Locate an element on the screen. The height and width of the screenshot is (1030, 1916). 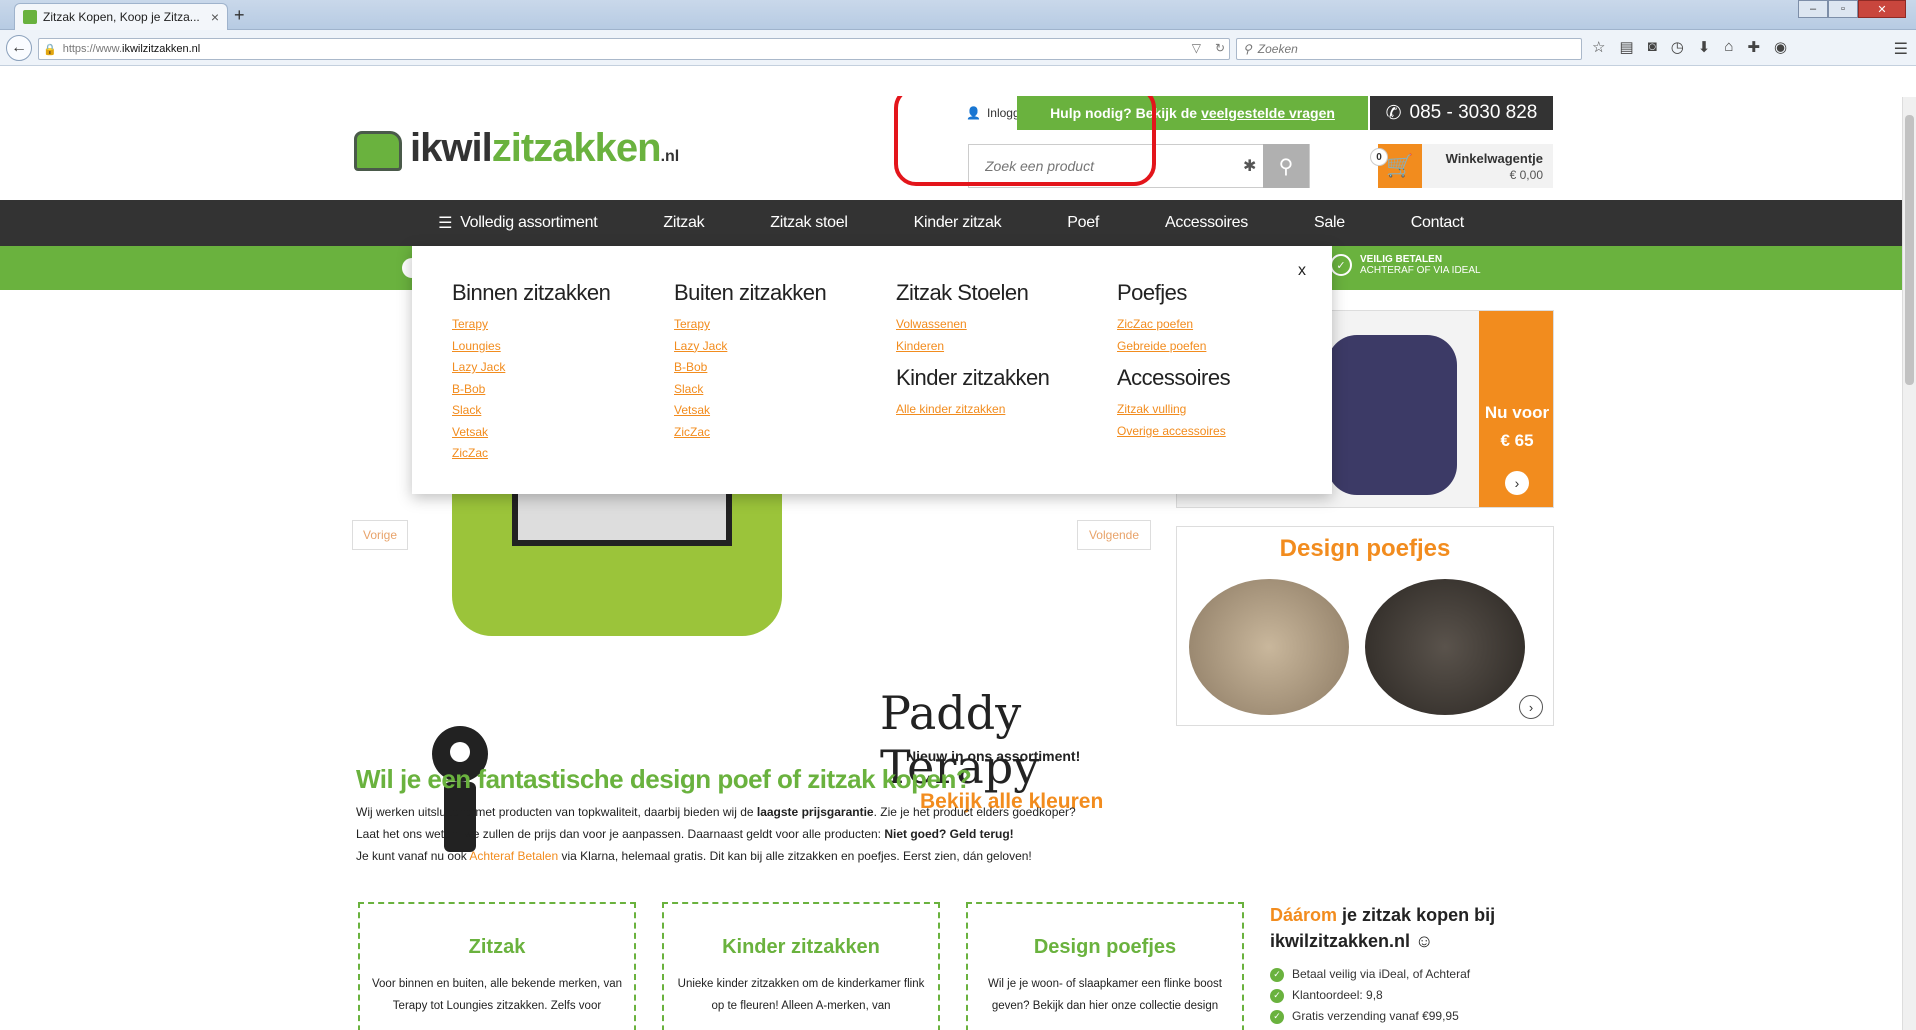
mega-link: ZicZac poefen is located at coordinates (1217, 325).